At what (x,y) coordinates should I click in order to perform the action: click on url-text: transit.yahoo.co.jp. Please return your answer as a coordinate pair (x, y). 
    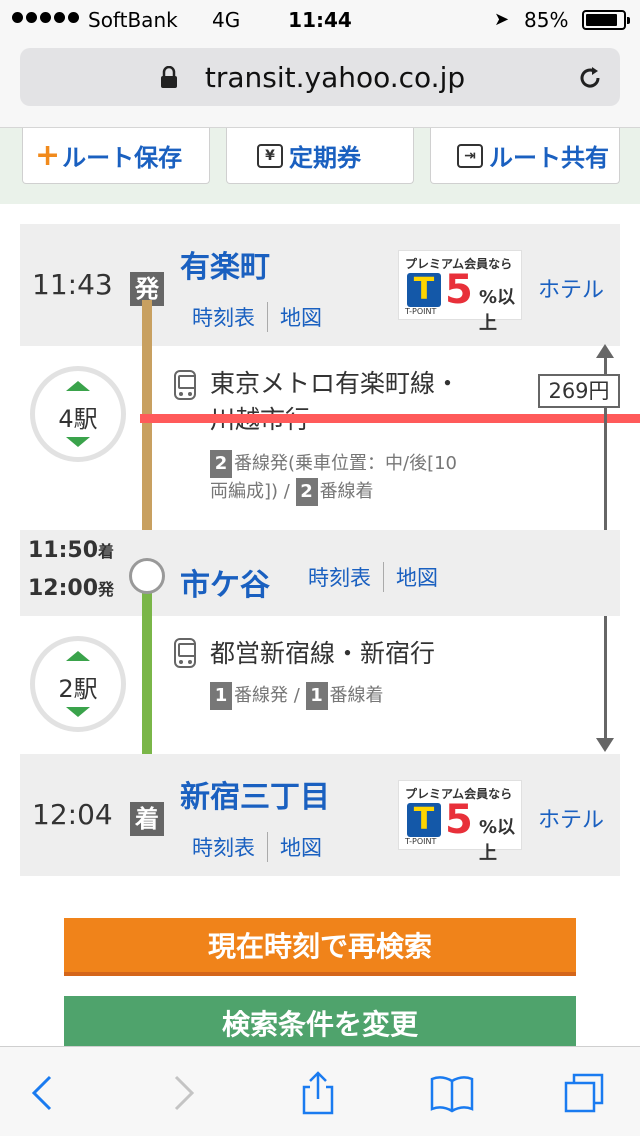
    Looking at the image, I should click on (335, 77).